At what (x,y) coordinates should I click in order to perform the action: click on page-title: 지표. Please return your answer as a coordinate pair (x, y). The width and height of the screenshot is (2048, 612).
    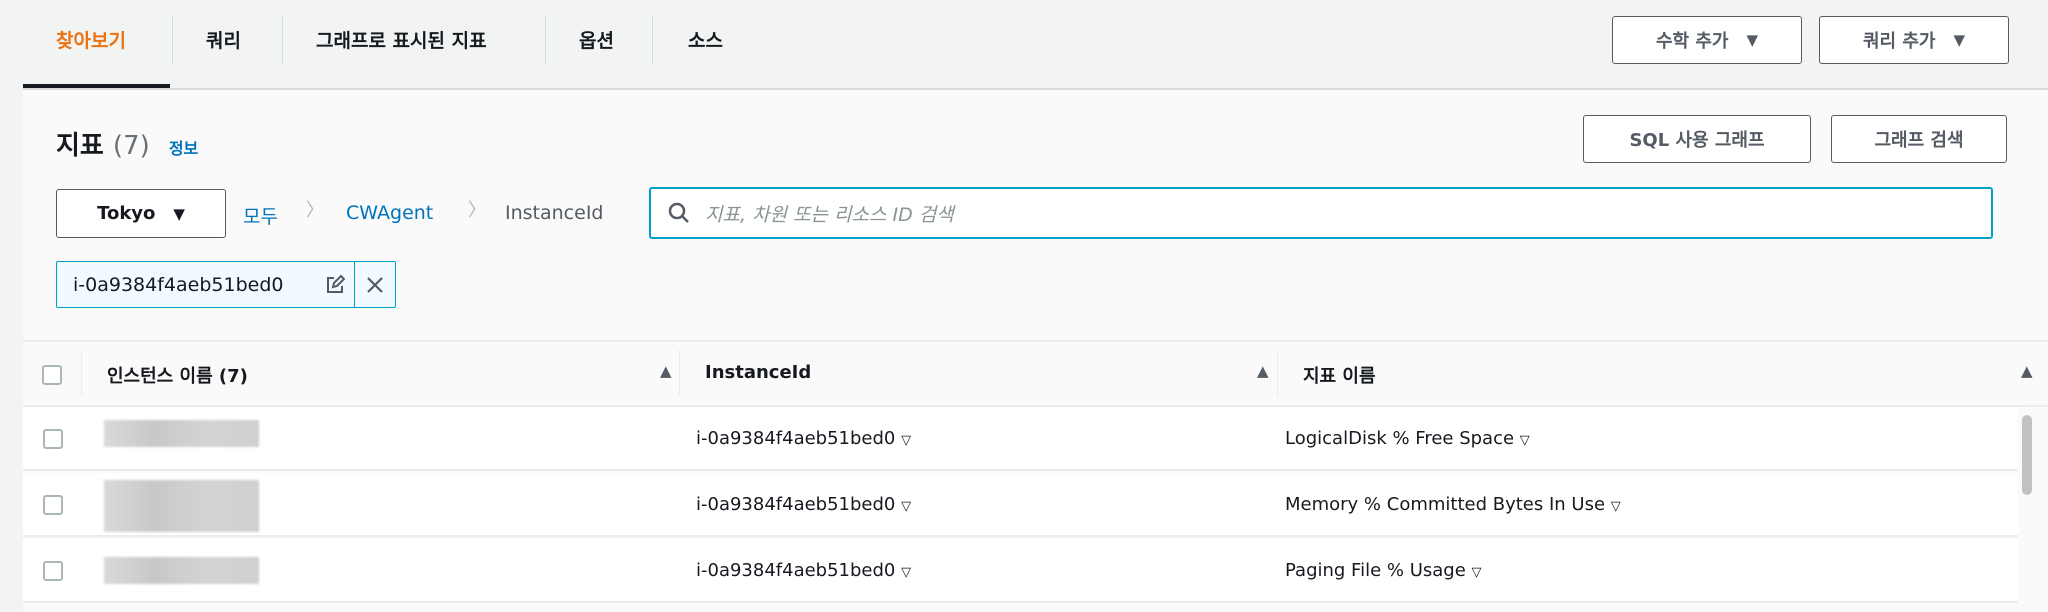
    Looking at the image, I should click on (80, 146).